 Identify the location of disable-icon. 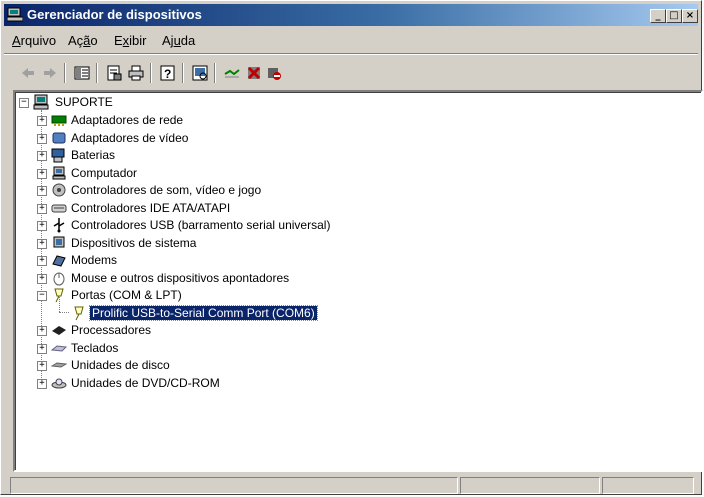
(274, 73).